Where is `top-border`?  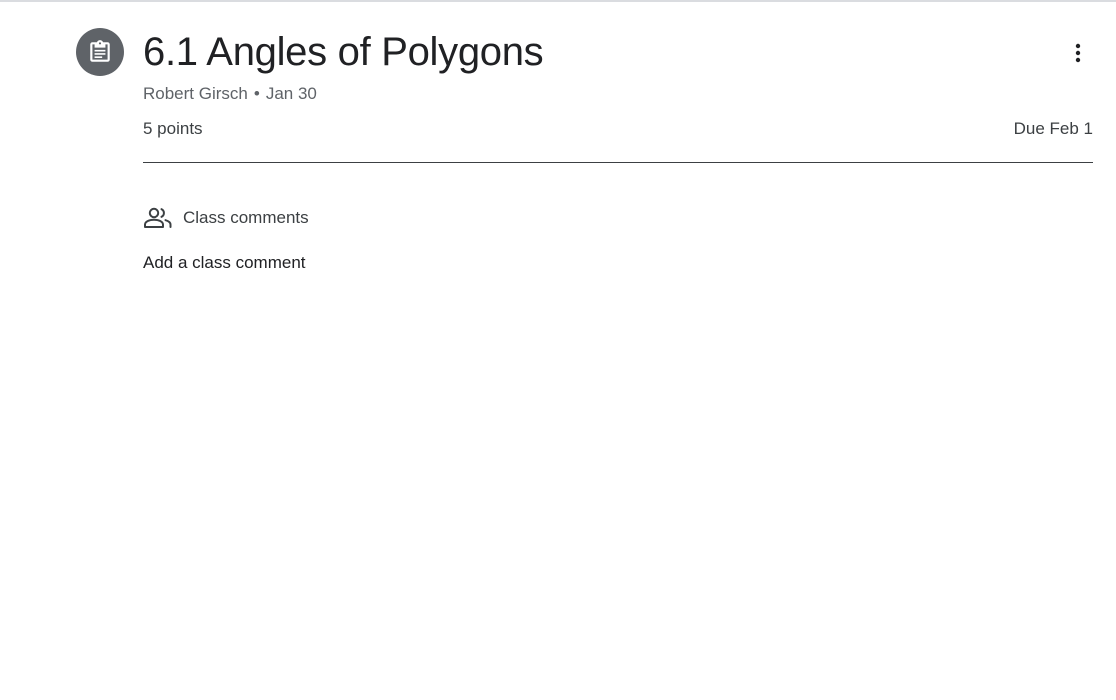 top-border is located at coordinates (558, 1).